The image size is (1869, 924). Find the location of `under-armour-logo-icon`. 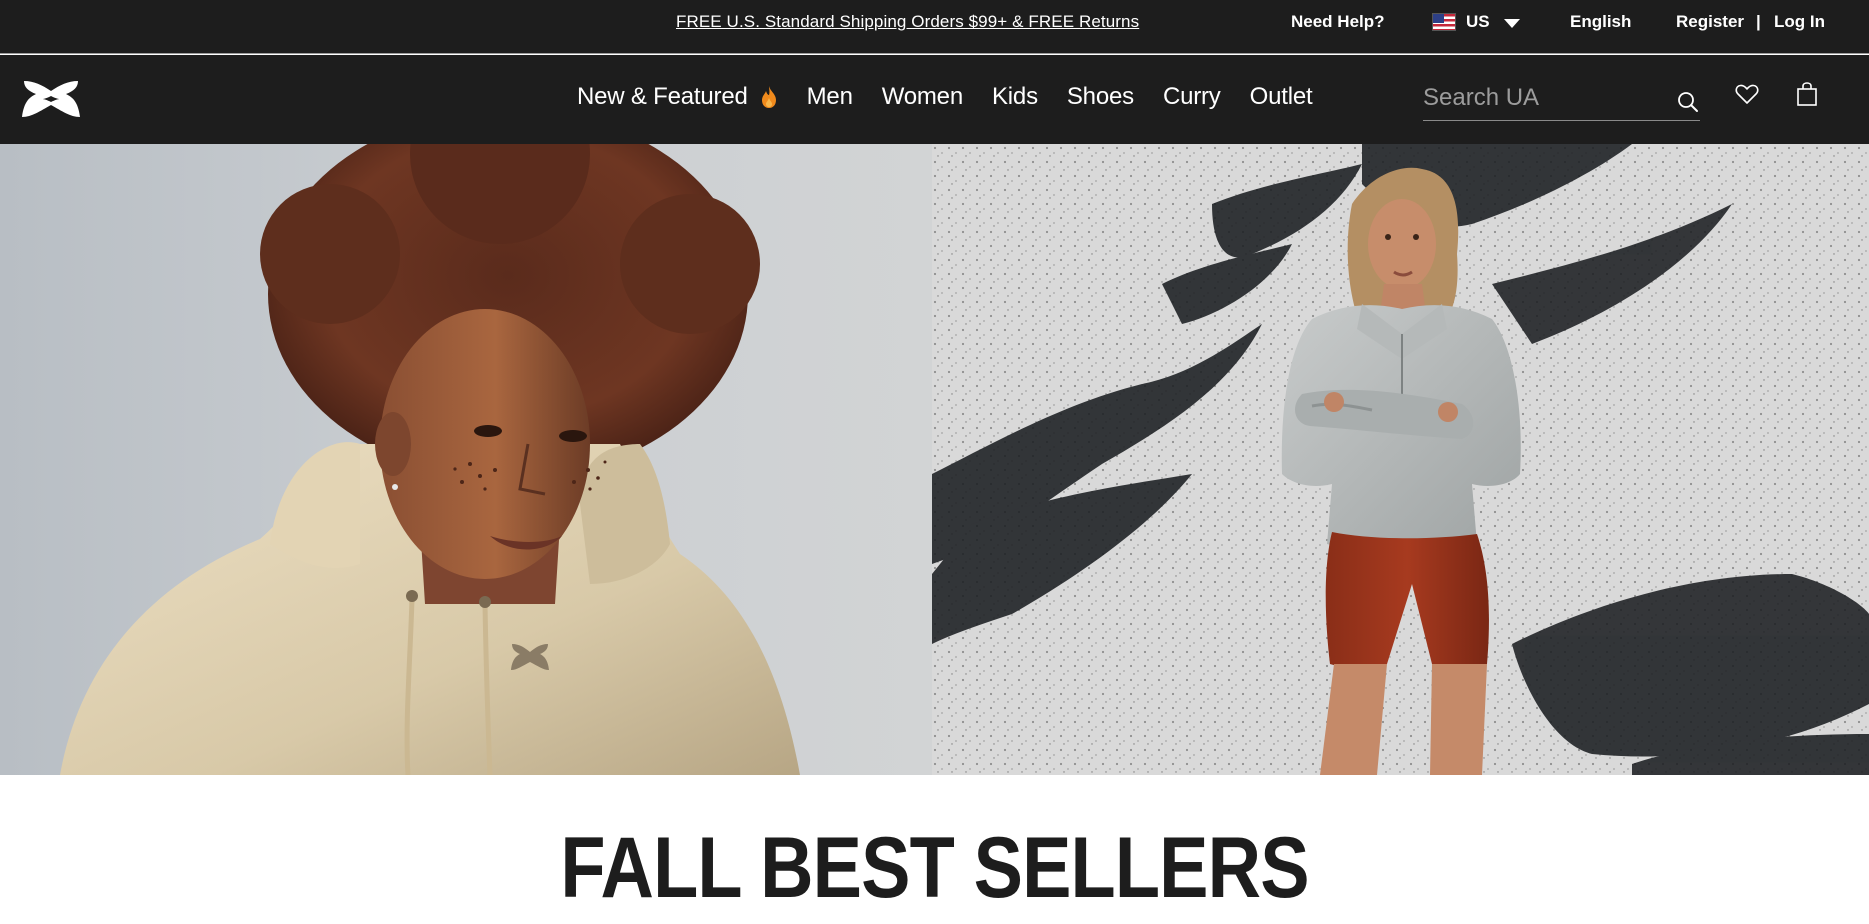

under-armour-logo-icon is located at coordinates (51, 99).